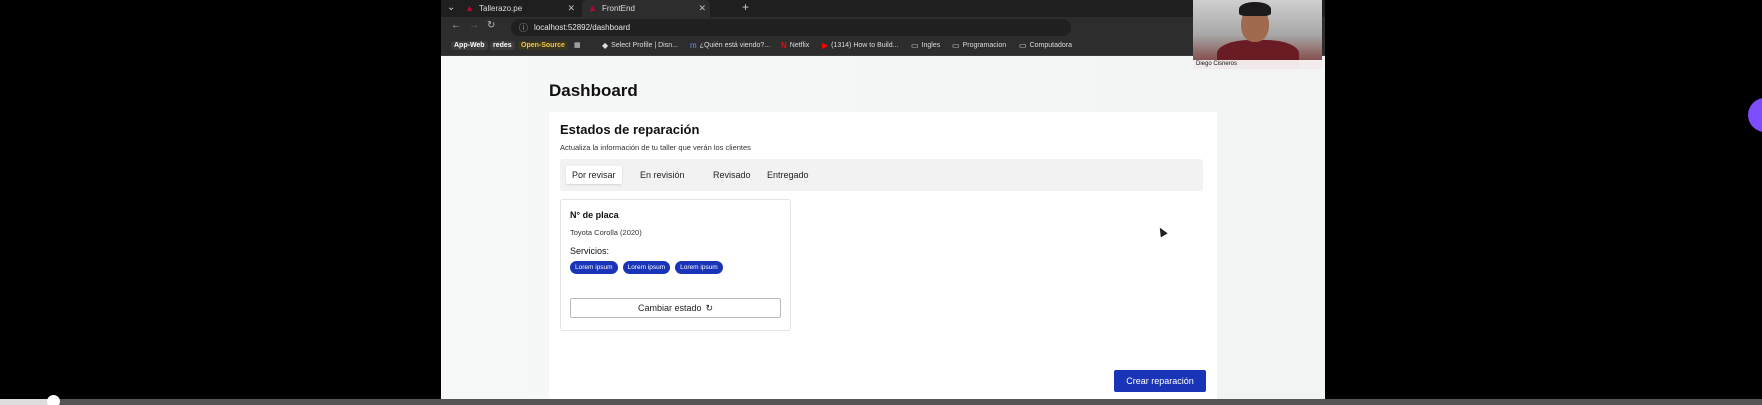 The width and height of the screenshot is (1762, 405). I want to click on address-bar: ⓘ localhost:52892/dashboard, so click(791, 27).